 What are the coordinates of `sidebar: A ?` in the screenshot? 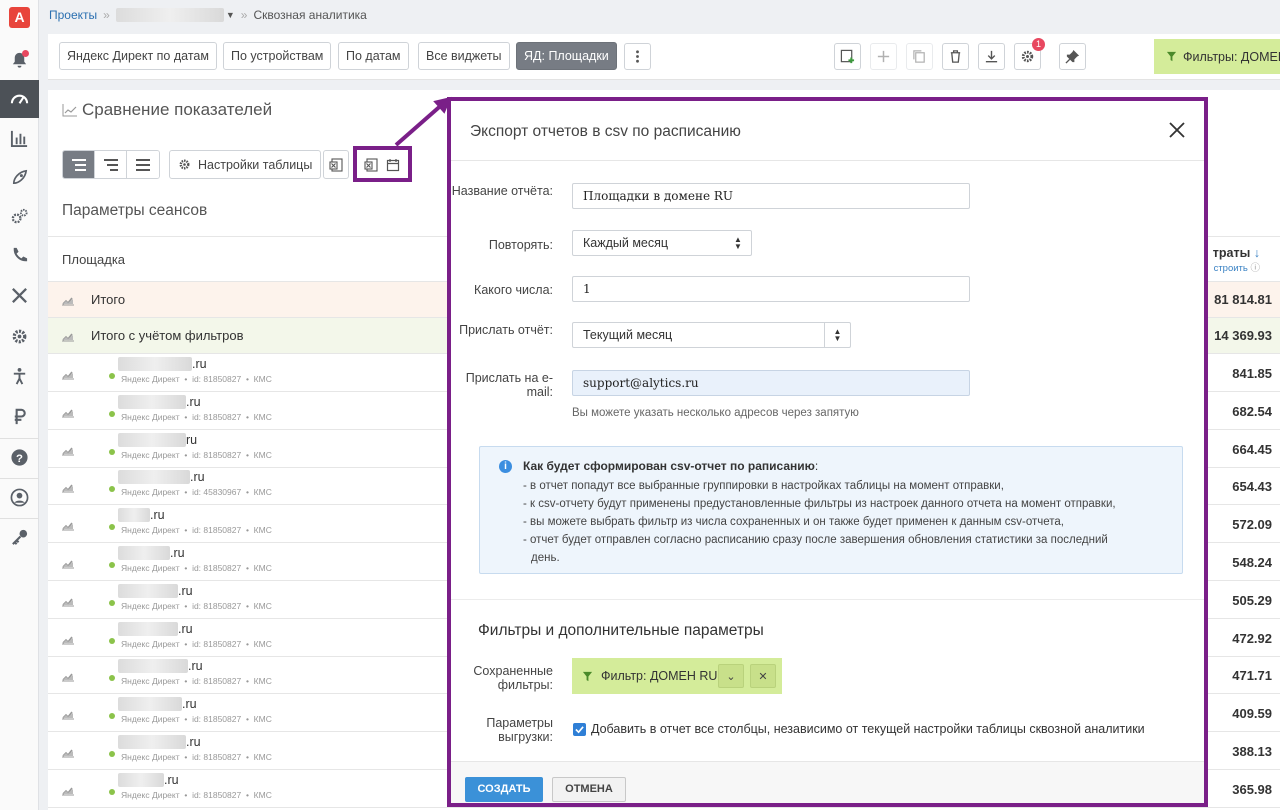 It's located at (19, 405).